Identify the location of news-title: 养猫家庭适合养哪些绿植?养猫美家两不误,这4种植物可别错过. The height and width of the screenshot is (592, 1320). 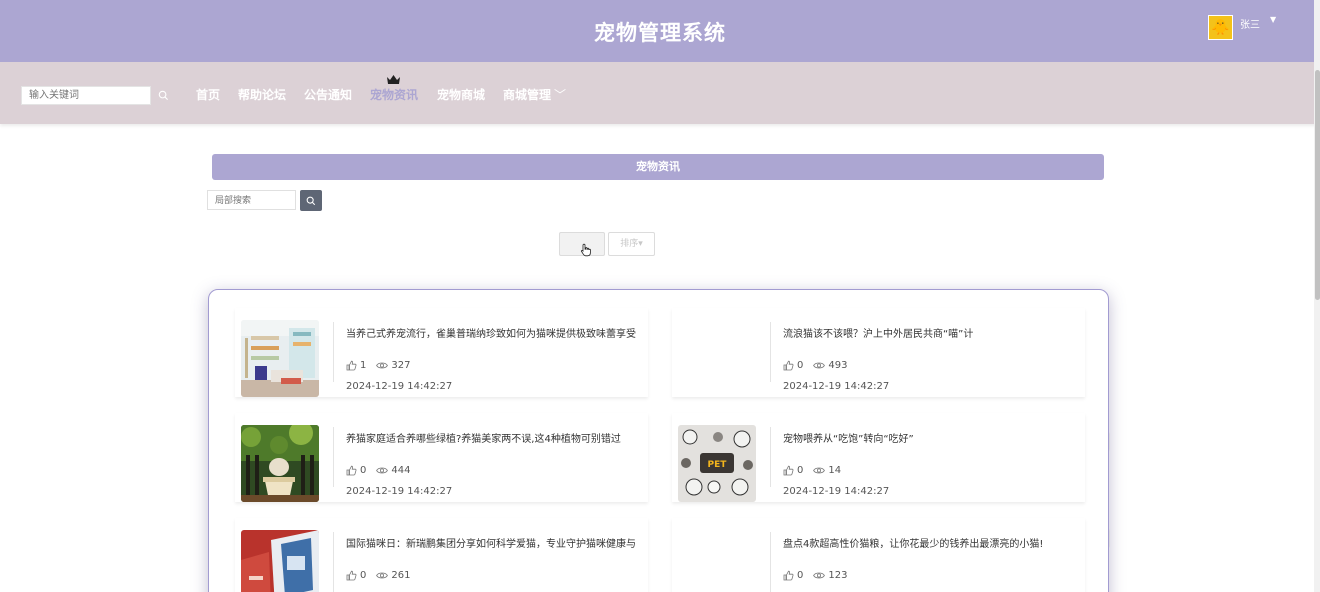
(497, 437).